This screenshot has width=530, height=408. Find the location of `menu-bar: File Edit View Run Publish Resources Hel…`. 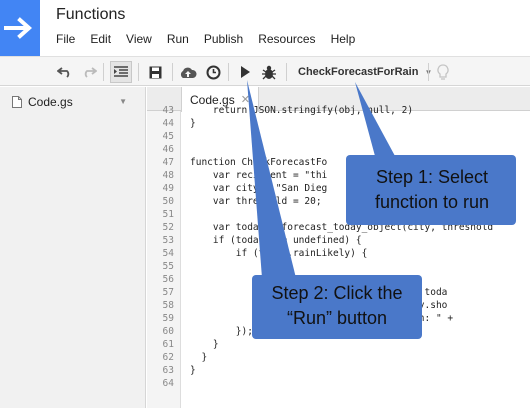

menu-bar: File Edit View Run Publish Resources Hel… is located at coordinates (213, 39).